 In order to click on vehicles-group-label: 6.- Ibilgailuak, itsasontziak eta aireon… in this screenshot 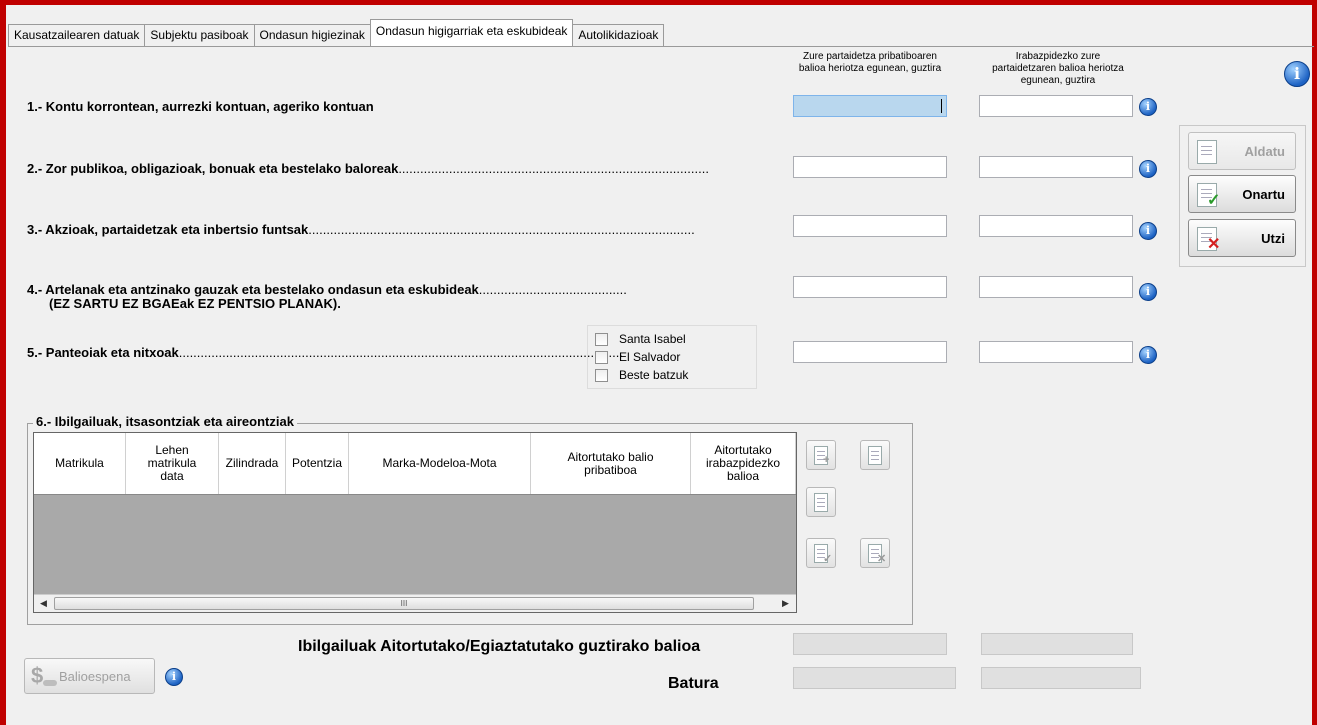, I will do `click(165, 421)`.